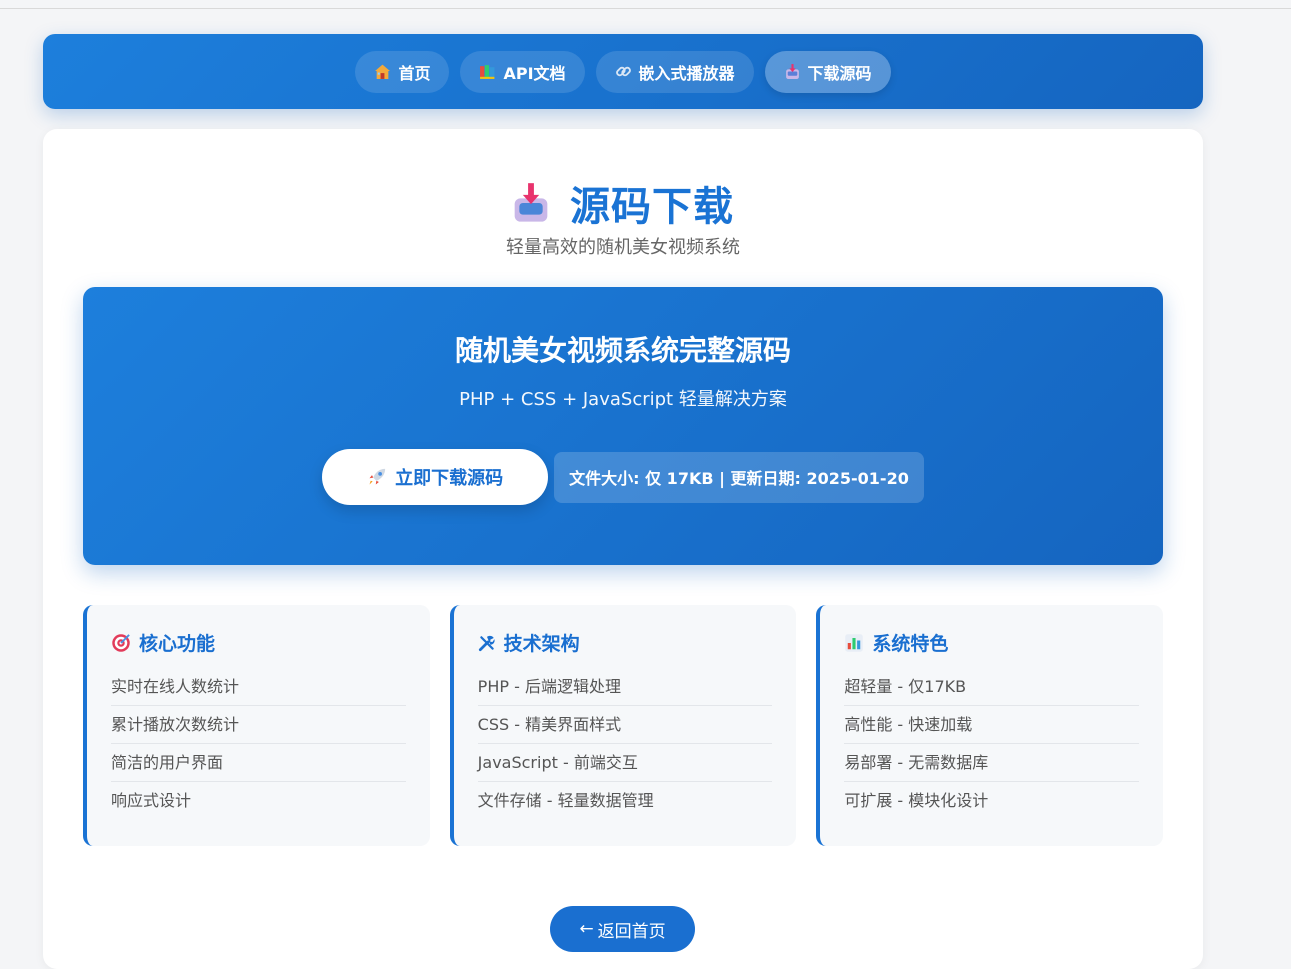 The image size is (1291, 969). Describe the element at coordinates (625, 687) in the screenshot. I see `list-item: PHP - 后端逻辑处理` at that location.